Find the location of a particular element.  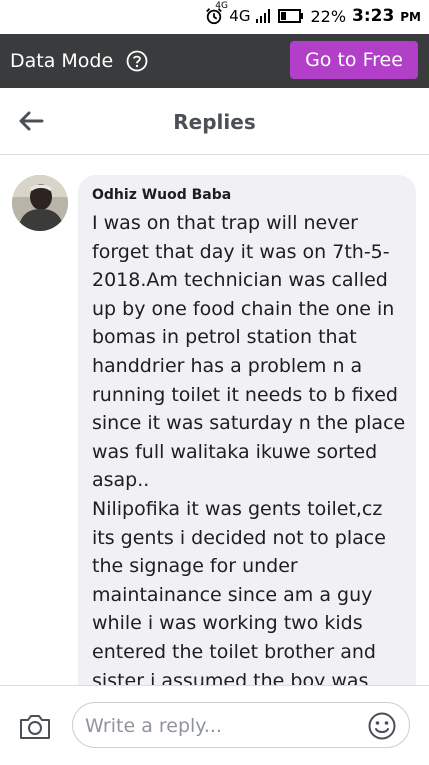

network-label: 4G is located at coordinates (240, 16).